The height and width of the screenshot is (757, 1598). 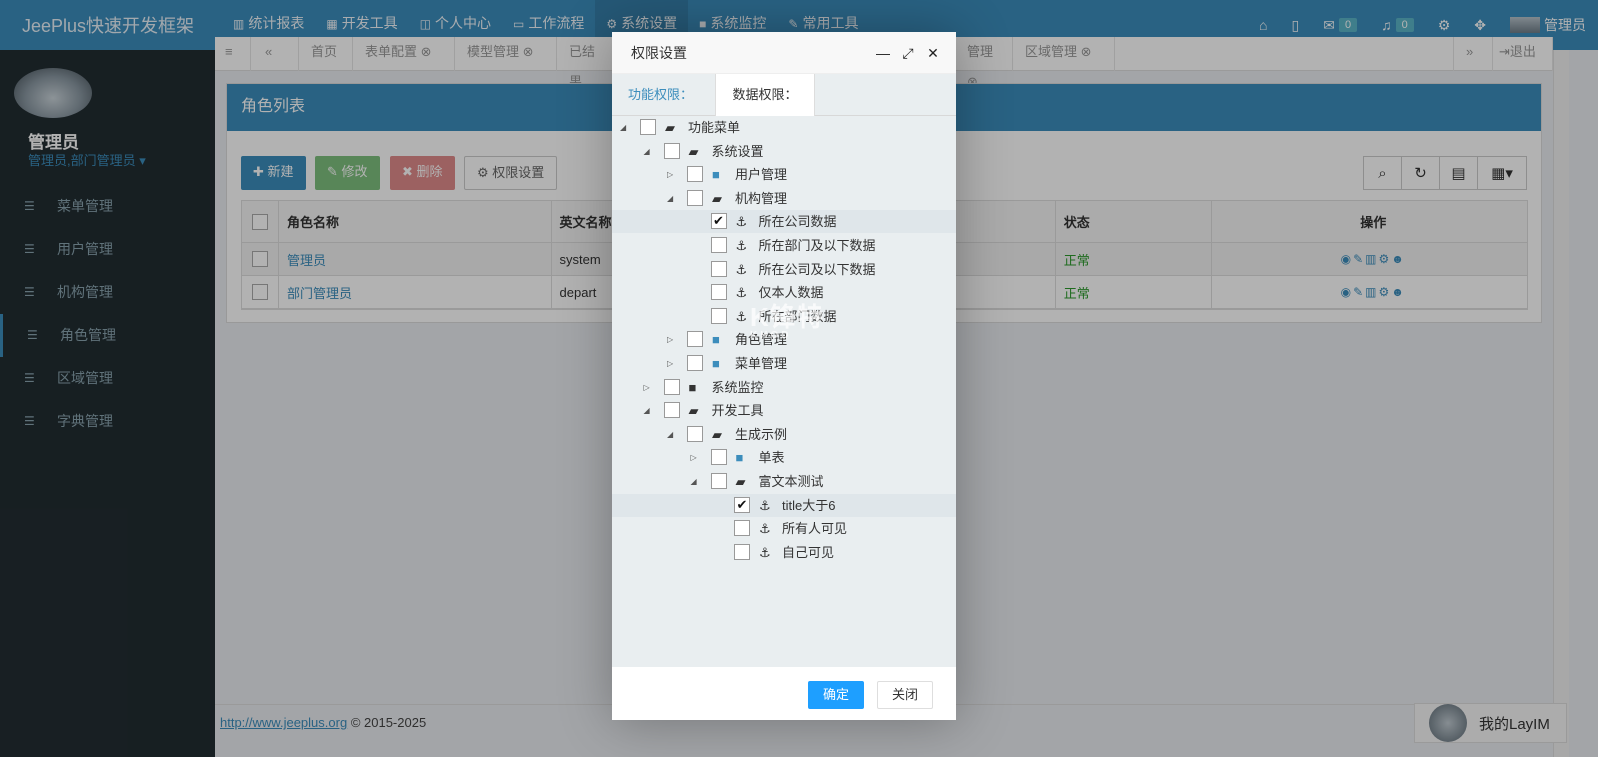 What do you see at coordinates (772, 457) in the screenshot?
I see `tree-node-label: 单表` at bounding box center [772, 457].